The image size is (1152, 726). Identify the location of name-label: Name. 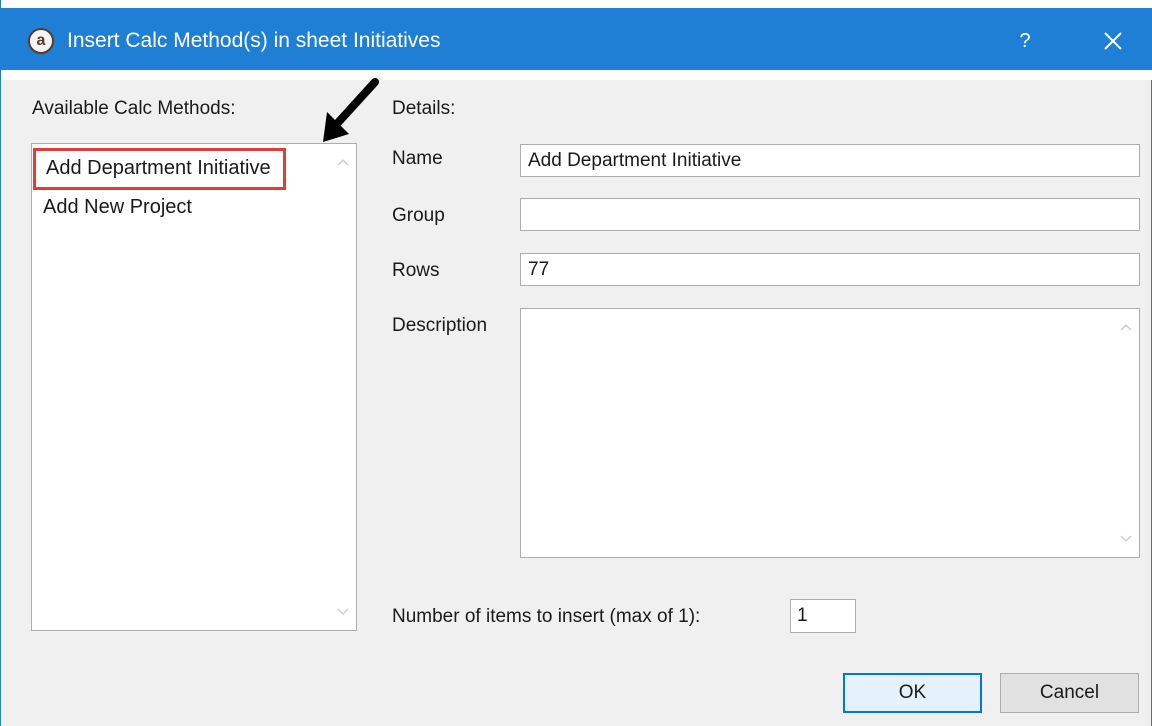
(417, 158).